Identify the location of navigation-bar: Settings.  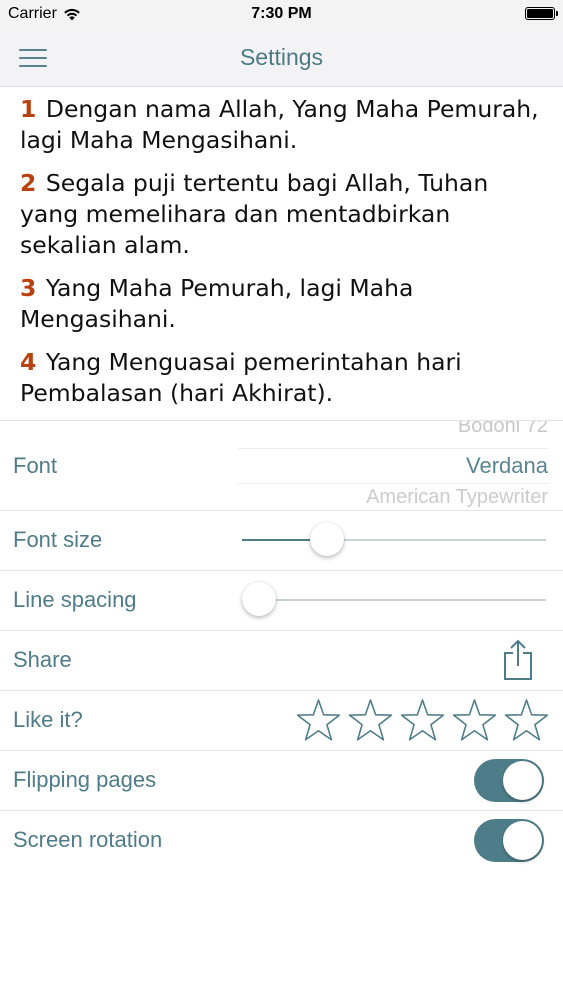
(281, 57).